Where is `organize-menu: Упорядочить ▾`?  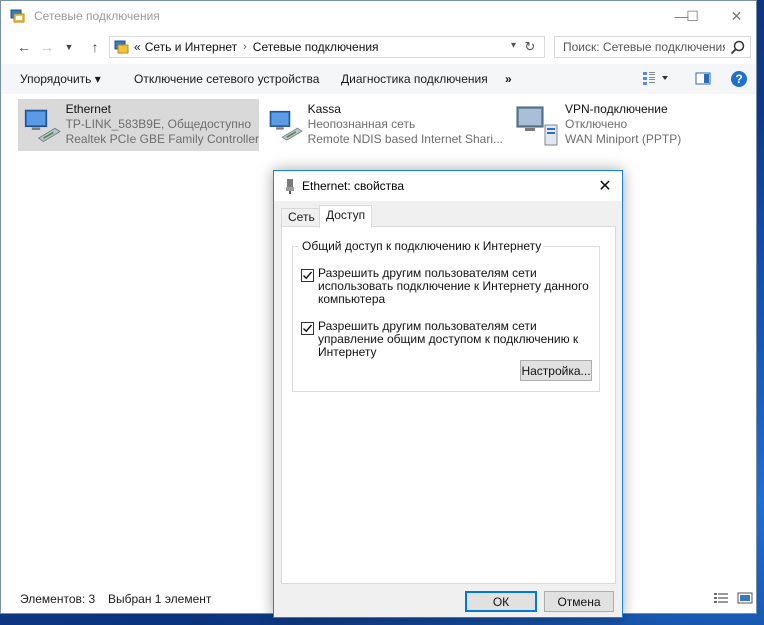 organize-menu: Упорядочить ▾ is located at coordinates (60, 79).